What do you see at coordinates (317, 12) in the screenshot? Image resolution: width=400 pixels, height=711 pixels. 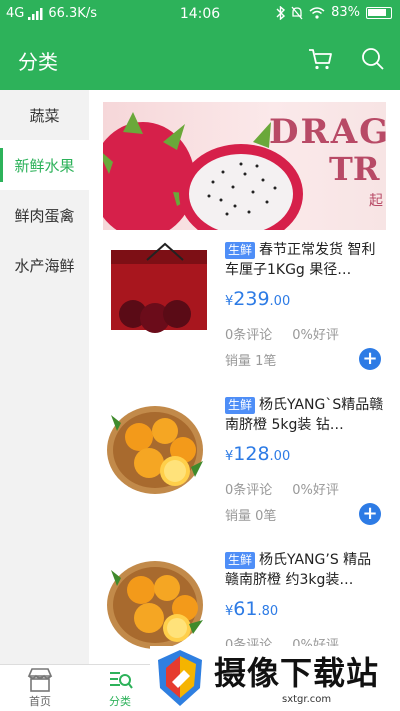 I see `wifi-icon` at bounding box center [317, 12].